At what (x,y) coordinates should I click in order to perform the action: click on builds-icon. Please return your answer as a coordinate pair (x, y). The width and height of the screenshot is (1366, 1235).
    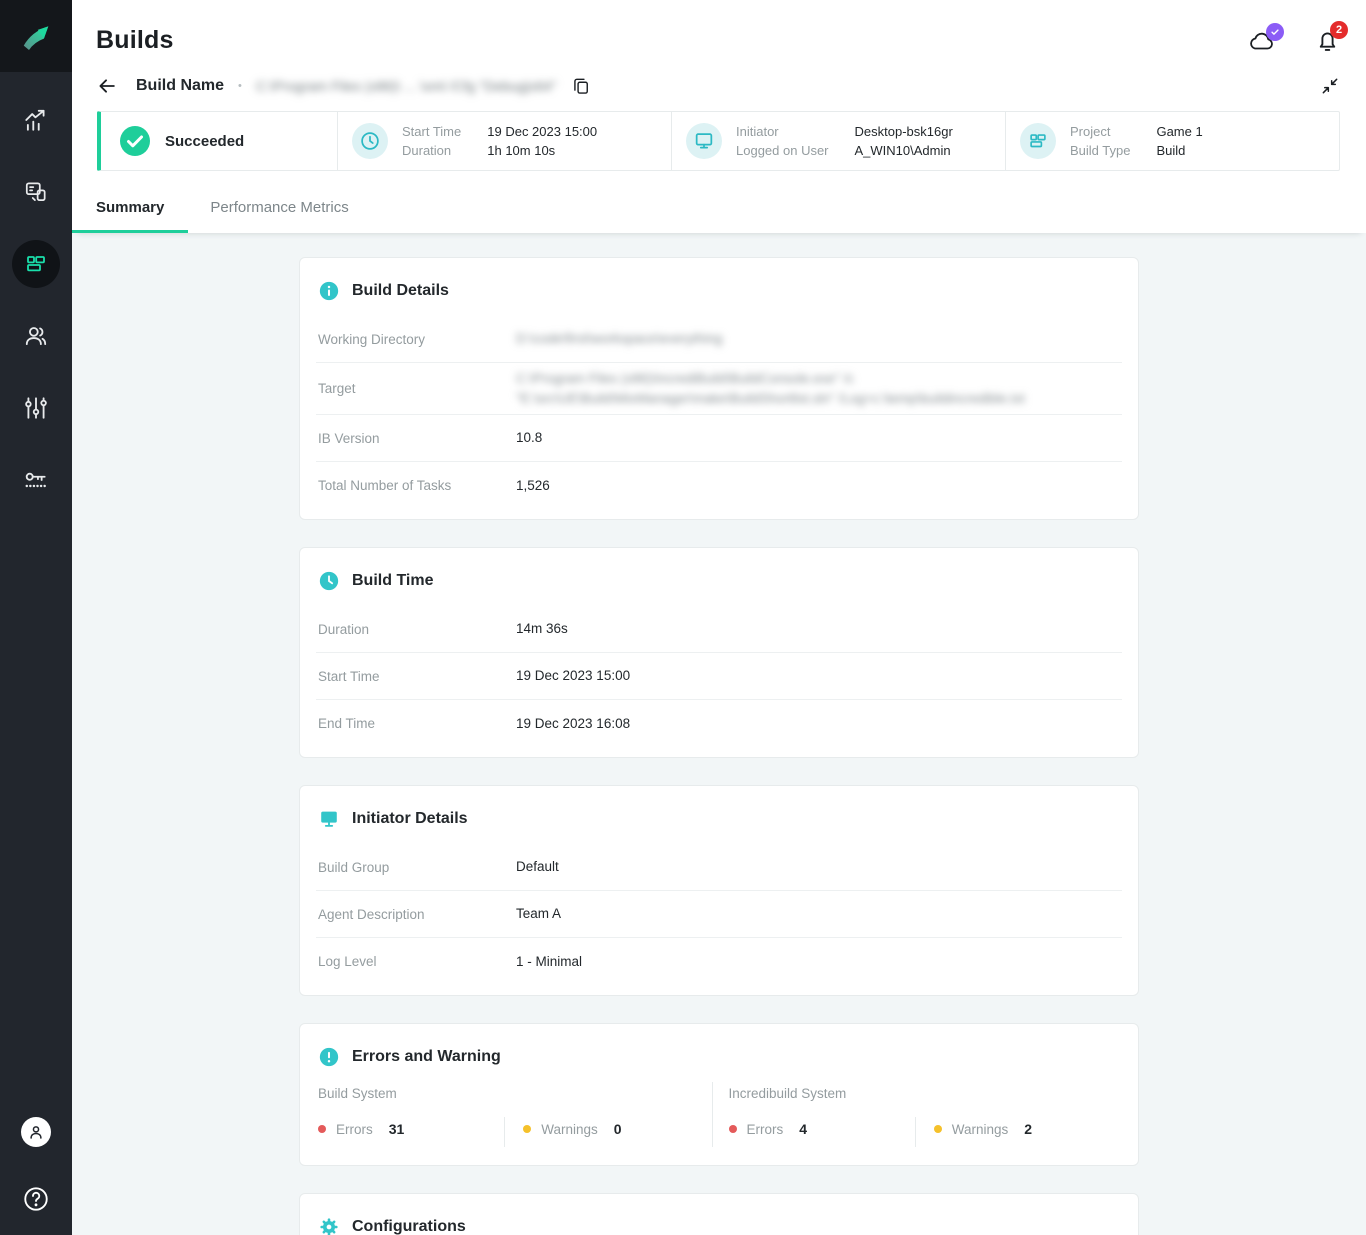
    Looking at the image, I should click on (36, 264).